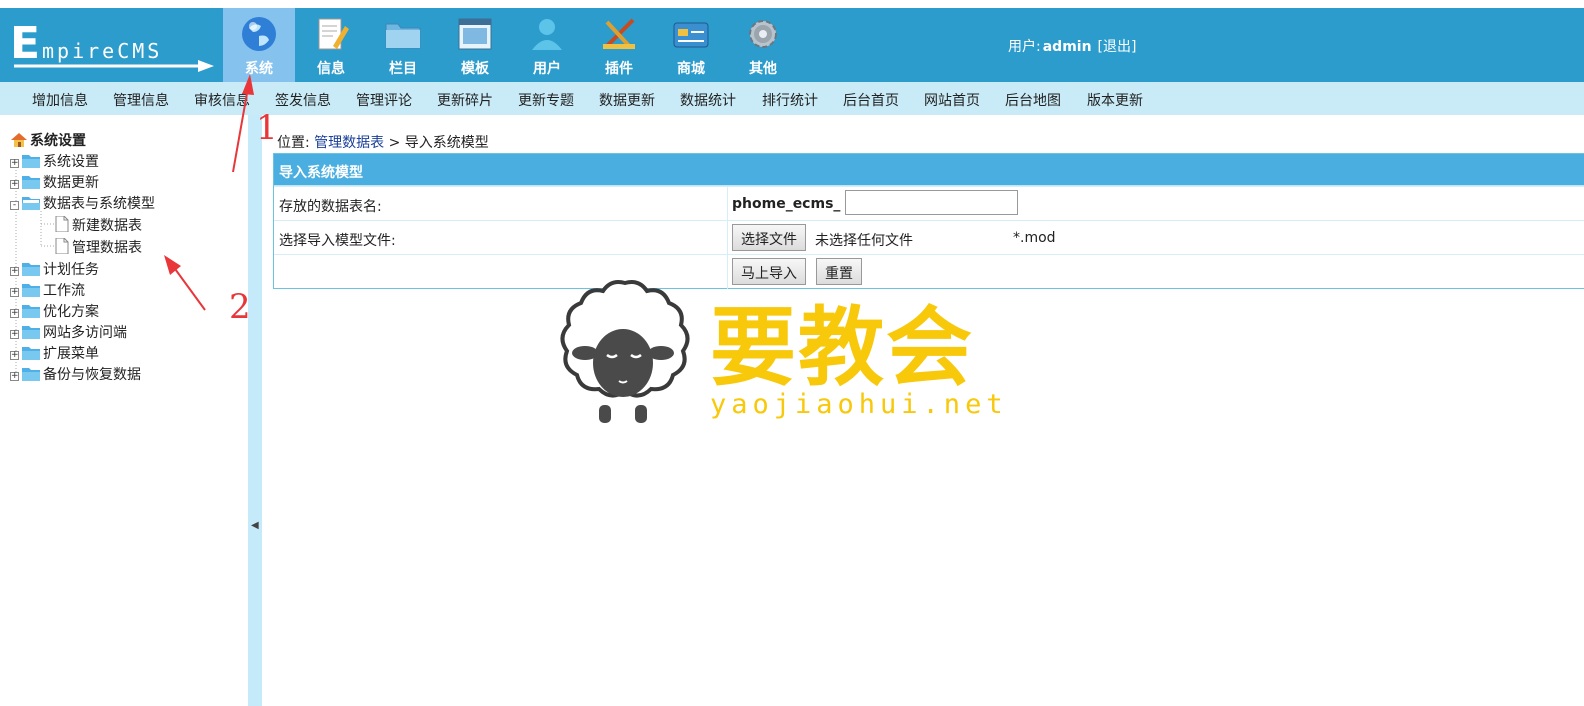 Image resolution: width=1584 pixels, height=706 pixels. What do you see at coordinates (85, 333) in the screenshot?
I see `sidebar-item-label: 网站多访问端` at bounding box center [85, 333].